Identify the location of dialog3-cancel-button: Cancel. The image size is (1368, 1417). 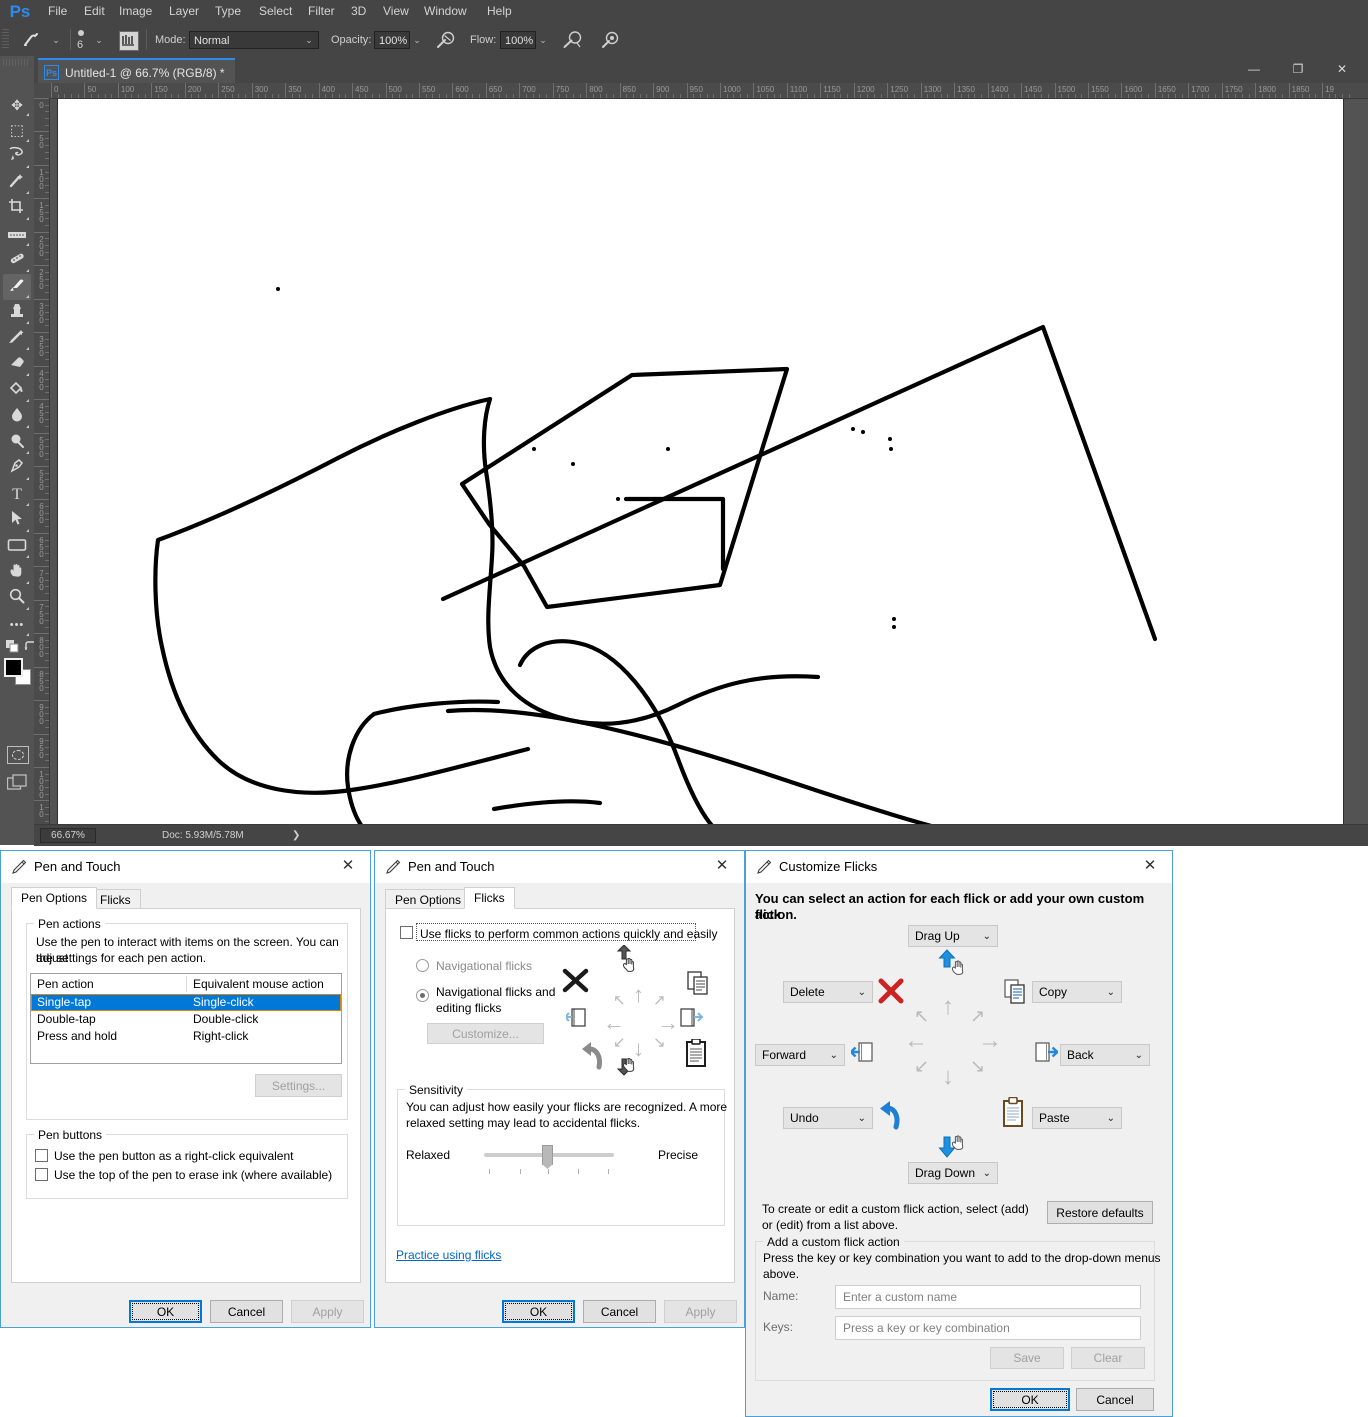
(1115, 1399).